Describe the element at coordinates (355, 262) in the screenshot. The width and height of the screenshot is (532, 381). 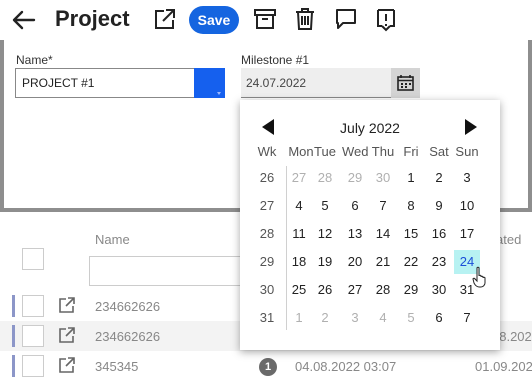
I see `calendar-day: 20` at that location.